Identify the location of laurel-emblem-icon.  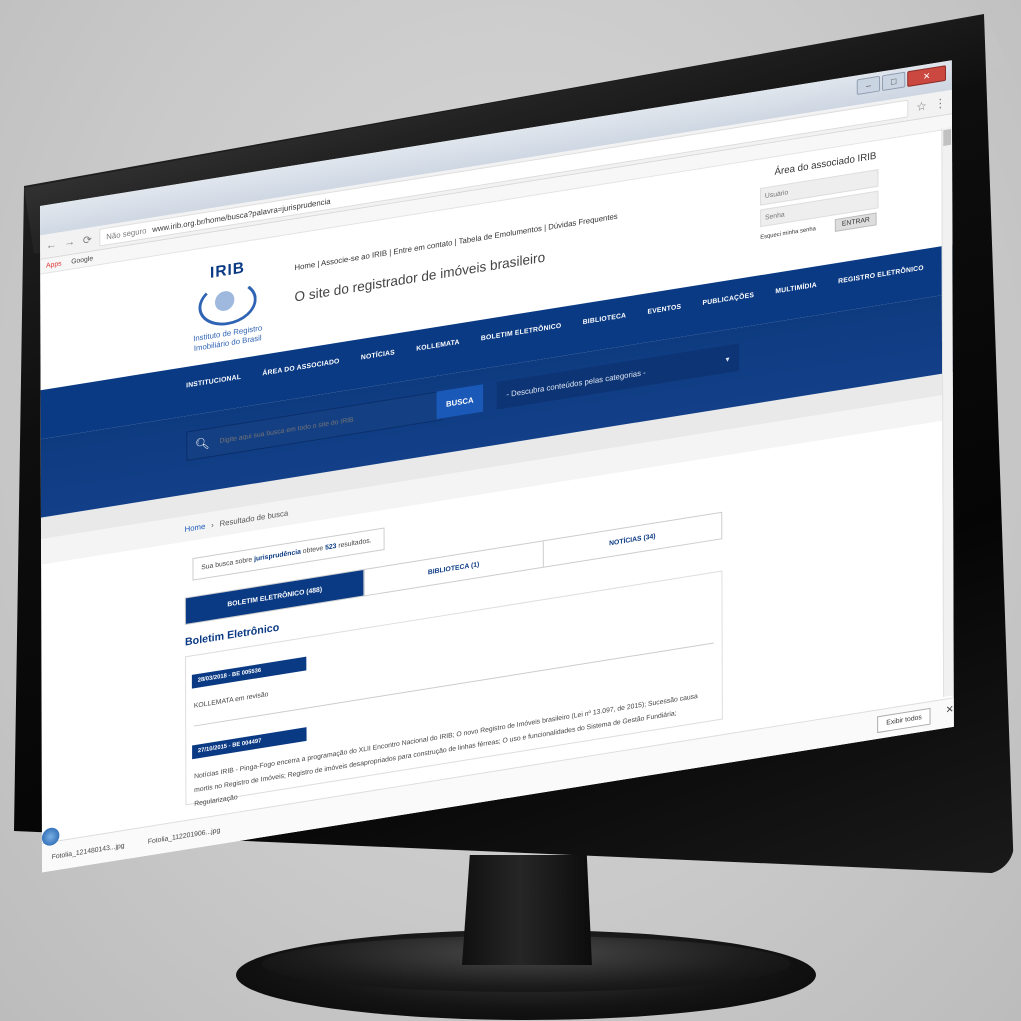
(227, 303).